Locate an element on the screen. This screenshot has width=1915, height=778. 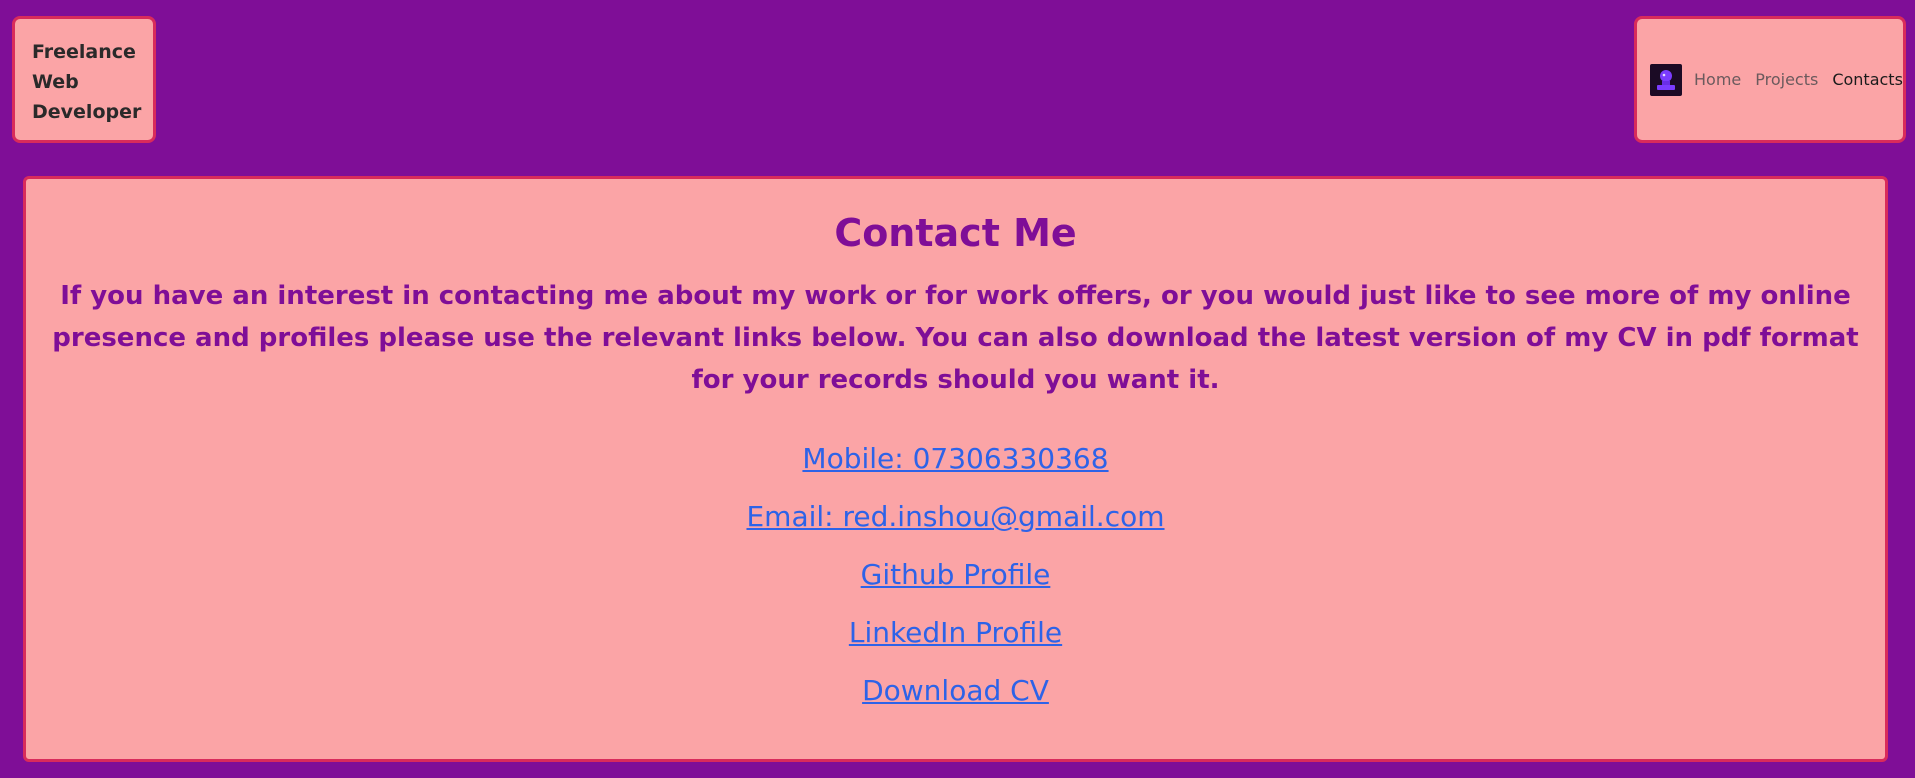
nav-link-projects: Projects is located at coordinates (1786, 79).